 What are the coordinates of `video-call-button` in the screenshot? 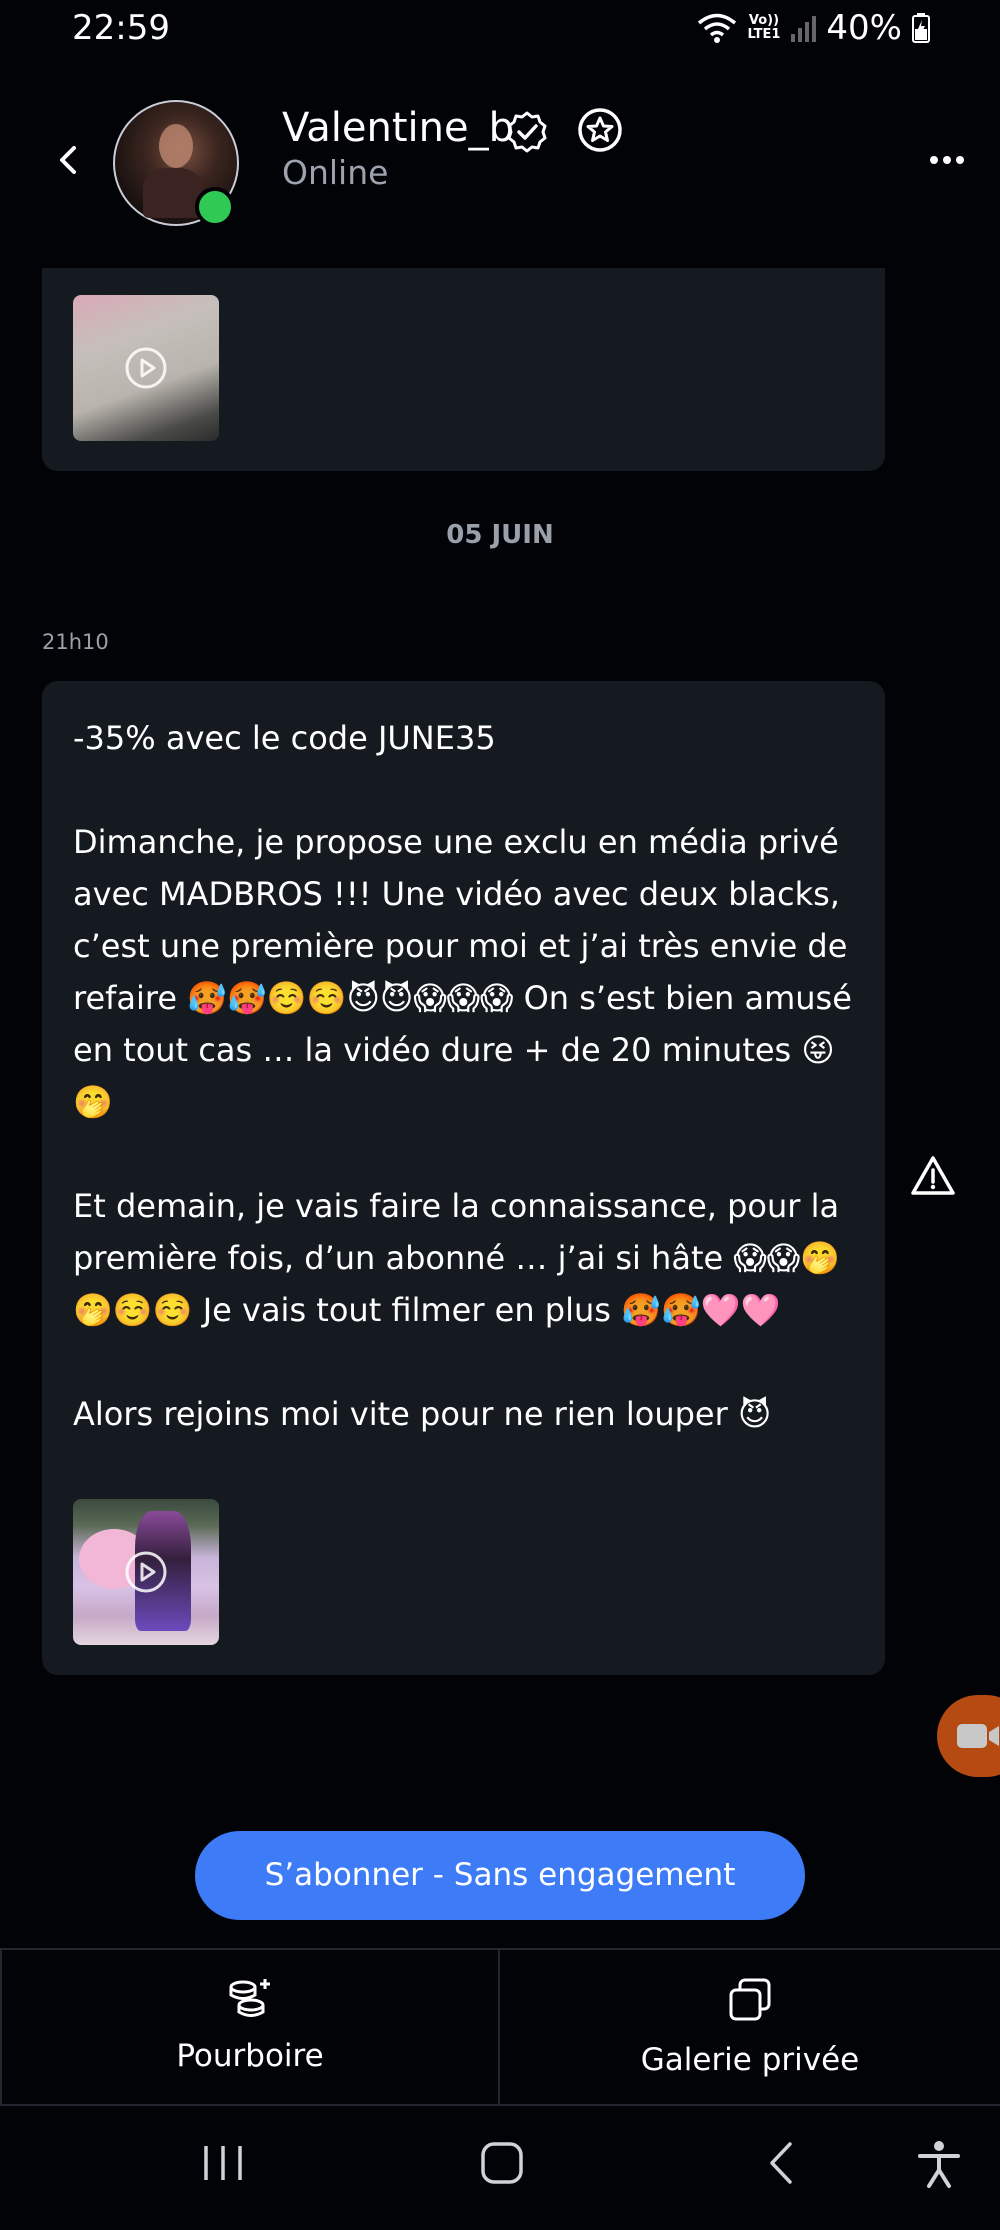 It's located at (968, 1736).